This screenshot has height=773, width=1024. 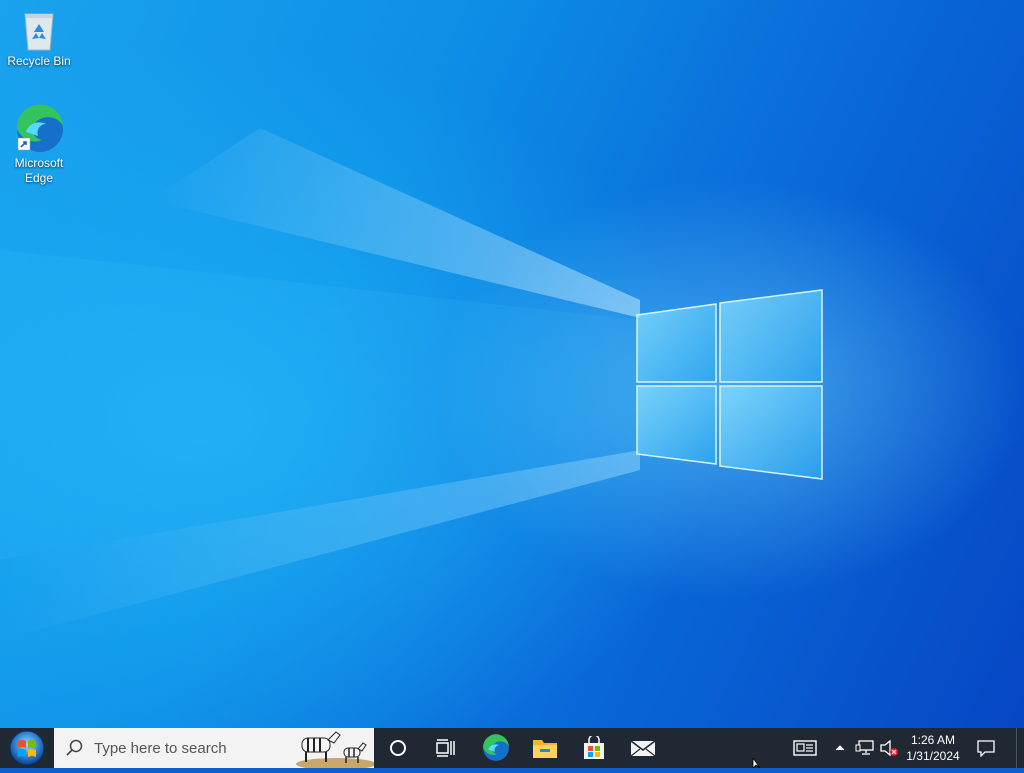 I want to click on search-icon, so click(x=74, y=748).